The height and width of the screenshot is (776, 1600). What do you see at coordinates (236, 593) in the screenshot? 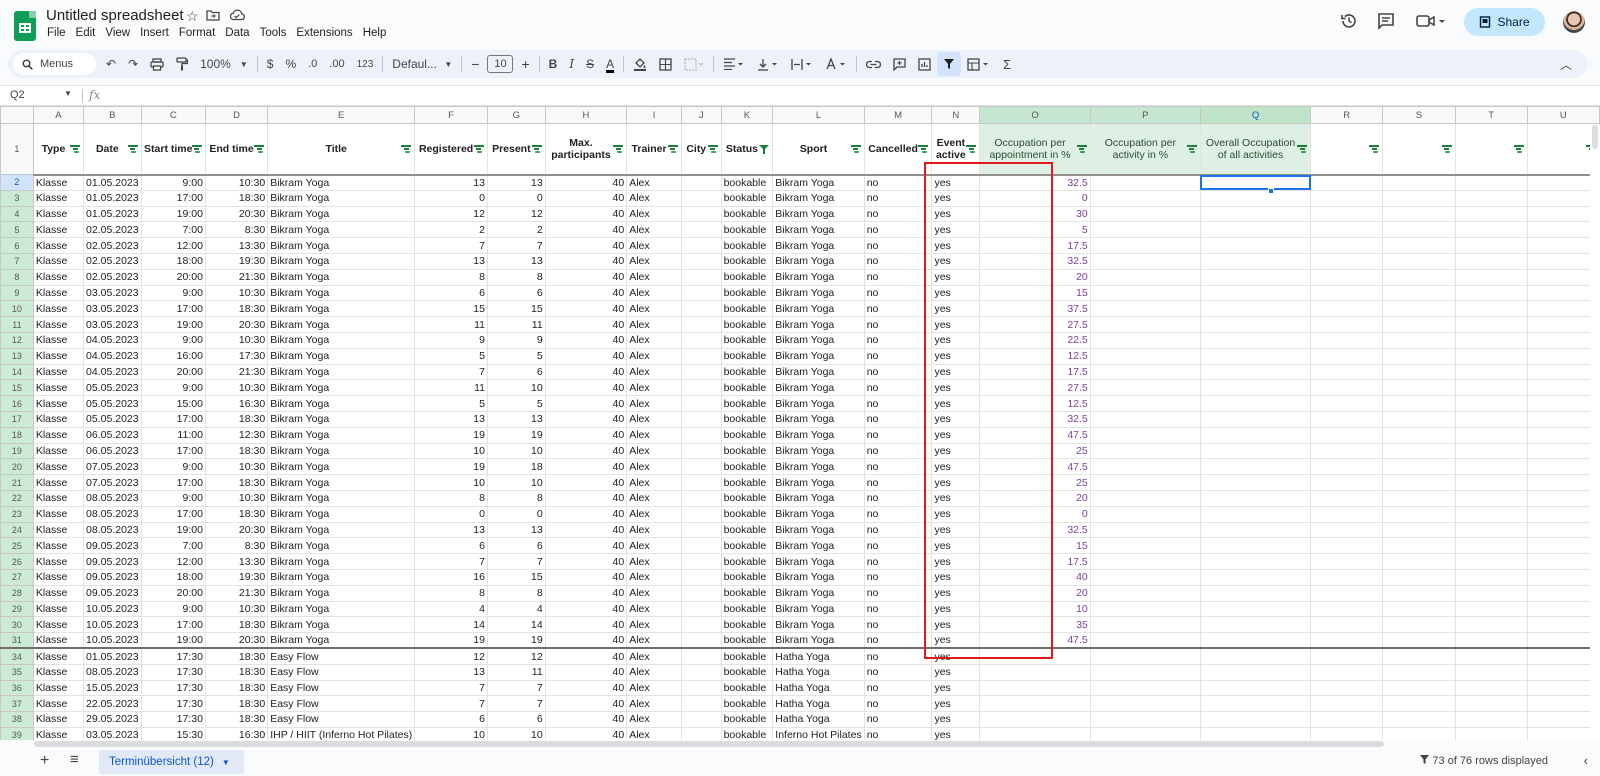
I see `cell-d: 21:30` at bounding box center [236, 593].